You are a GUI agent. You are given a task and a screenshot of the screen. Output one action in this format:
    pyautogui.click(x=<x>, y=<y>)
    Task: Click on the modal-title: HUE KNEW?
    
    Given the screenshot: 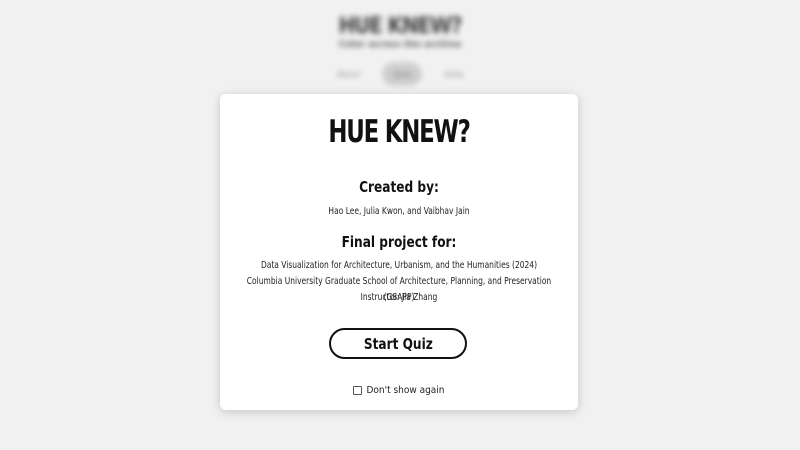 What is the action you would take?
    pyautogui.click(x=399, y=132)
    